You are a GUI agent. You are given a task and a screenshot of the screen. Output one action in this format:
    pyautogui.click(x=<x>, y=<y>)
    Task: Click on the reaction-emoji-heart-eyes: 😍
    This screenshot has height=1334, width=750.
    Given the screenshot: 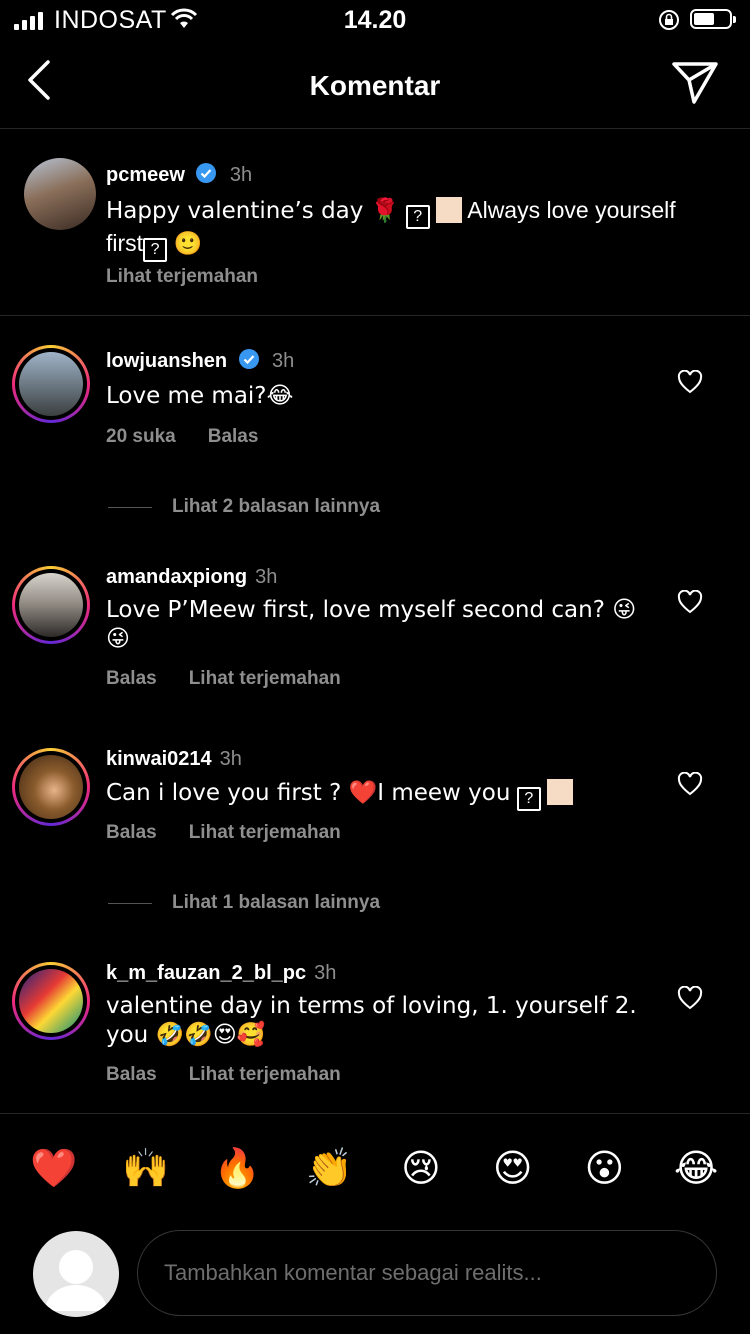 What is the action you would take?
    pyautogui.click(x=513, y=1168)
    